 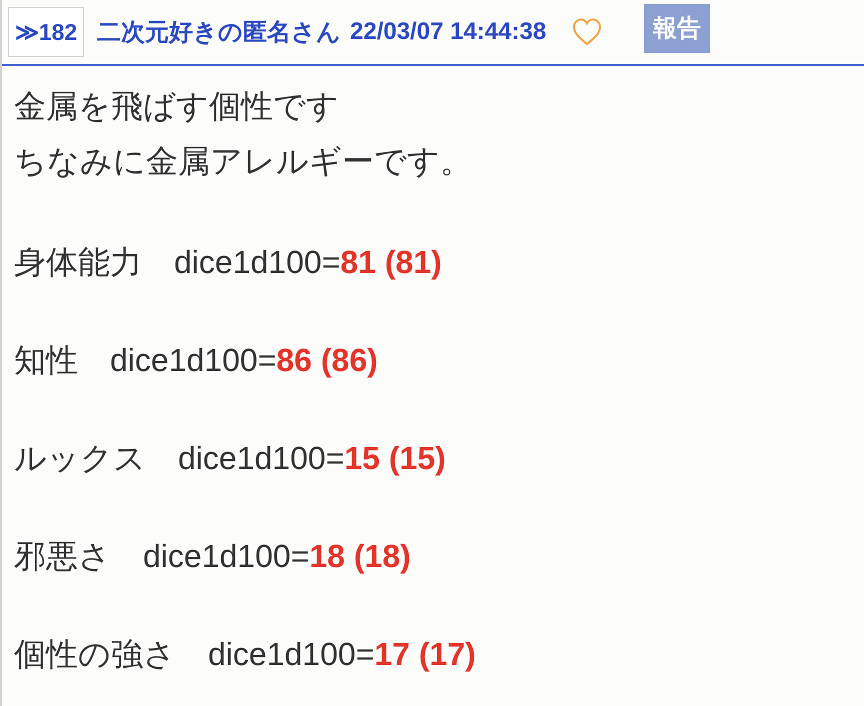 I want to click on author-name: 二次元好きの匿名さん, so click(x=219, y=33).